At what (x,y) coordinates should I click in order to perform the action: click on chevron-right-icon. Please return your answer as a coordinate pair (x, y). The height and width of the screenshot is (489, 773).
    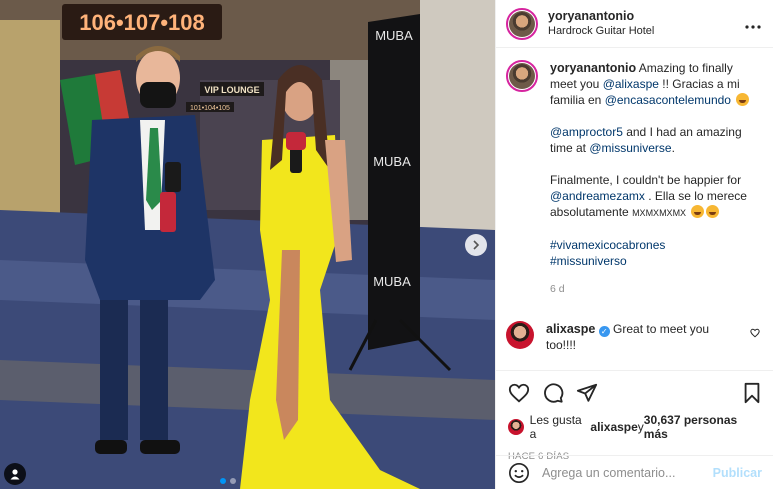
    Looking at the image, I should click on (476, 245).